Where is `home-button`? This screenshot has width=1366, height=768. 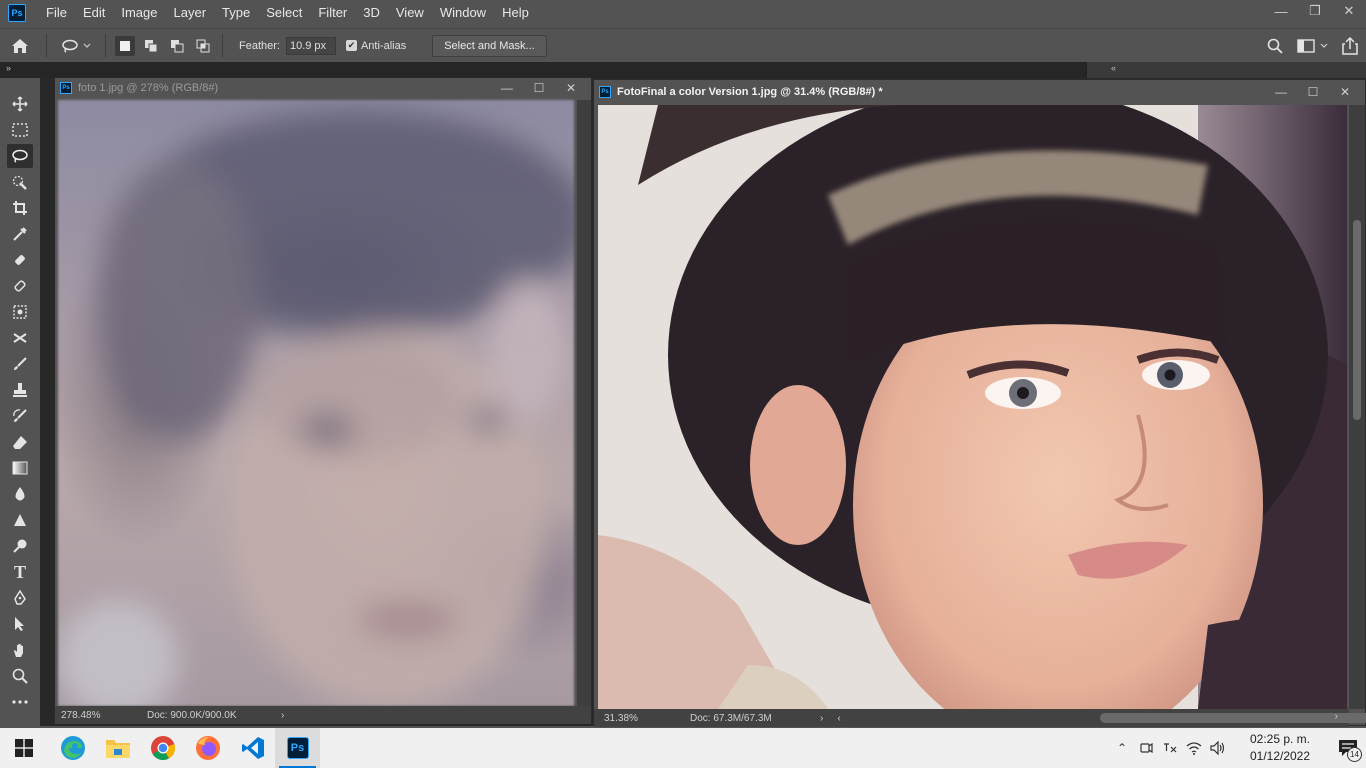 home-button is located at coordinates (20, 46).